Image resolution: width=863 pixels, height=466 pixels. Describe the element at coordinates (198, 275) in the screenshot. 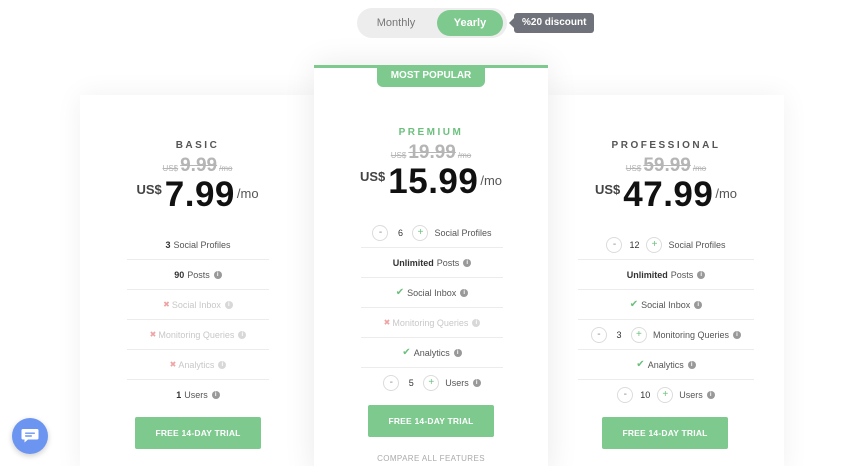

I see `feature-posts: 90 Posts i` at that location.